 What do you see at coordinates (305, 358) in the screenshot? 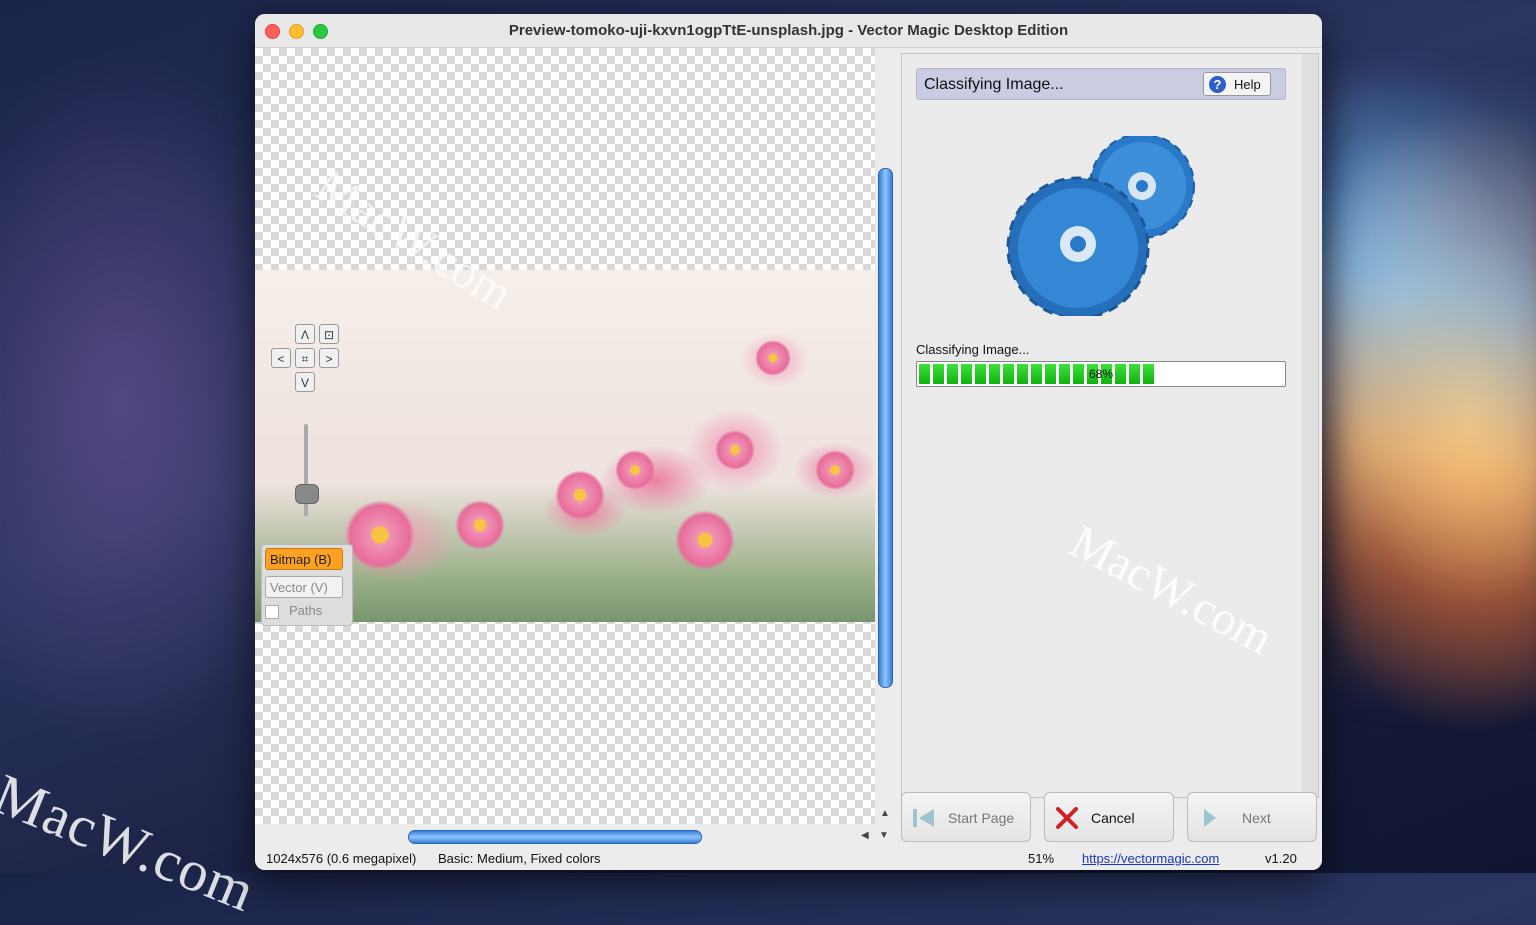
I see `pan-center-button: ⌗` at bounding box center [305, 358].